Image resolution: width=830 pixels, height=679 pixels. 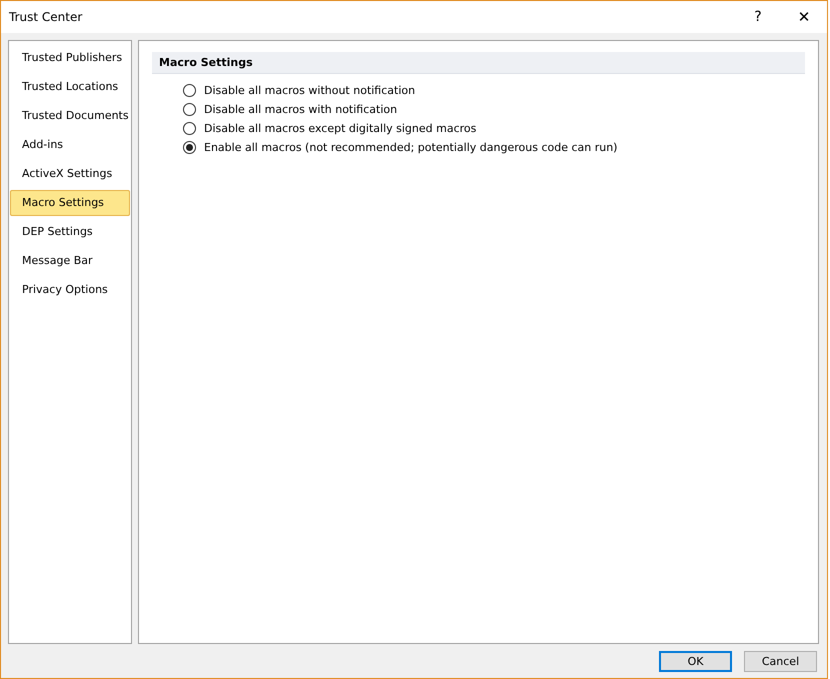 What do you see at coordinates (70, 116) in the screenshot?
I see `sidebar-item: Trusted Documents` at bounding box center [70, 116].